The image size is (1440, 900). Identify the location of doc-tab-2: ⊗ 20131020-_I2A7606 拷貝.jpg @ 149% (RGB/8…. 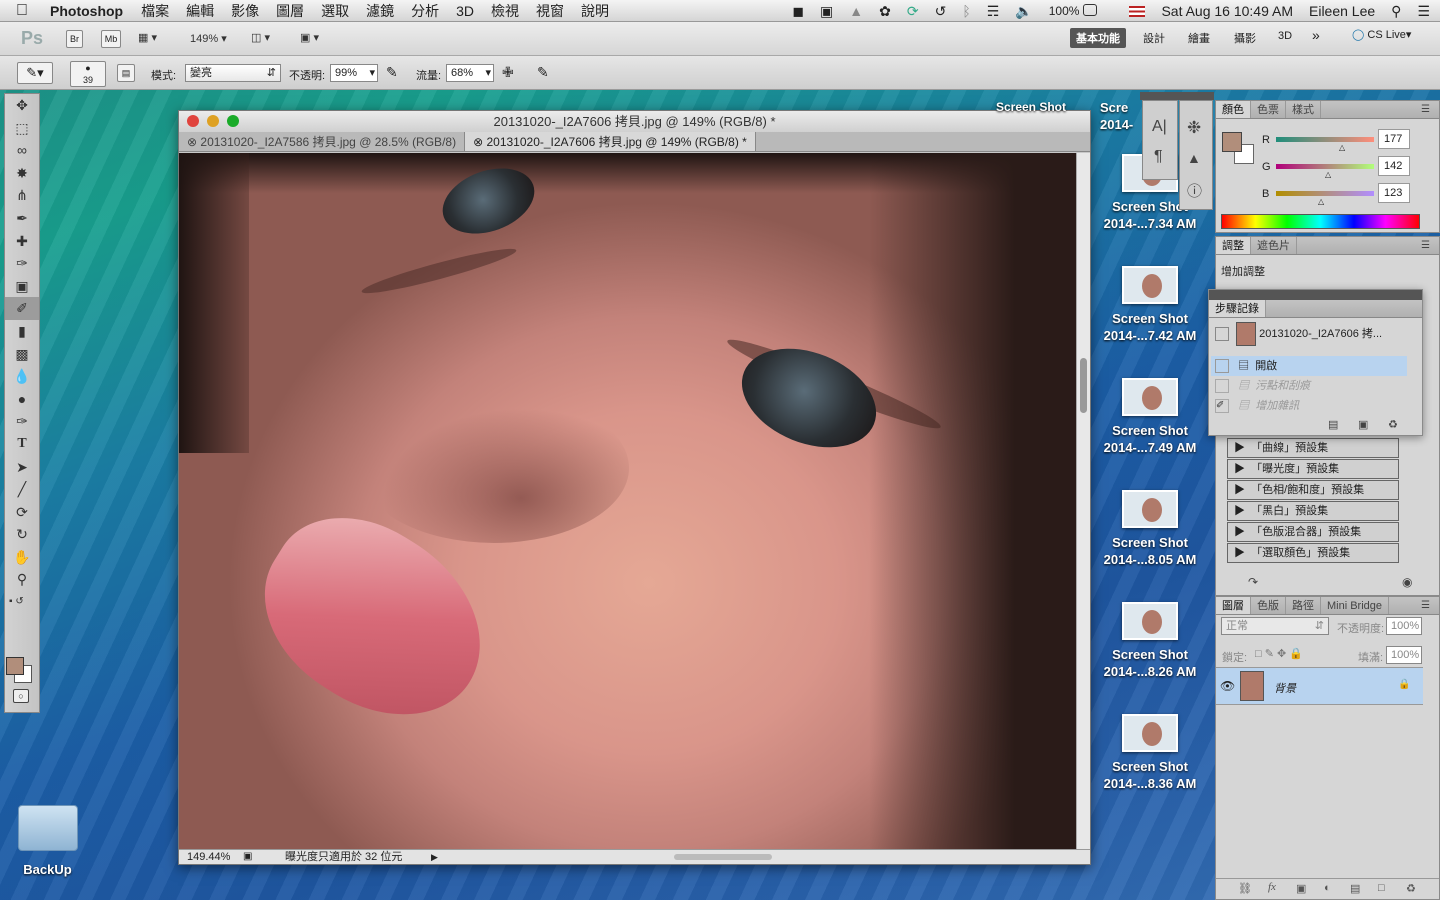
(610, 141).